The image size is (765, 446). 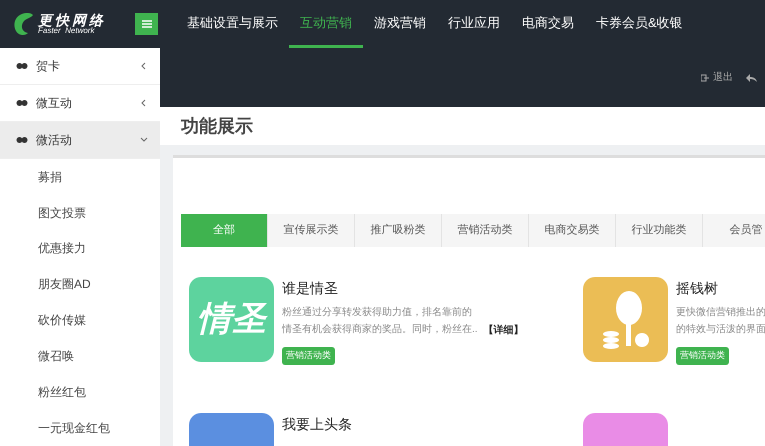 I want to click on logo-icon, so click(x=23, y=24).